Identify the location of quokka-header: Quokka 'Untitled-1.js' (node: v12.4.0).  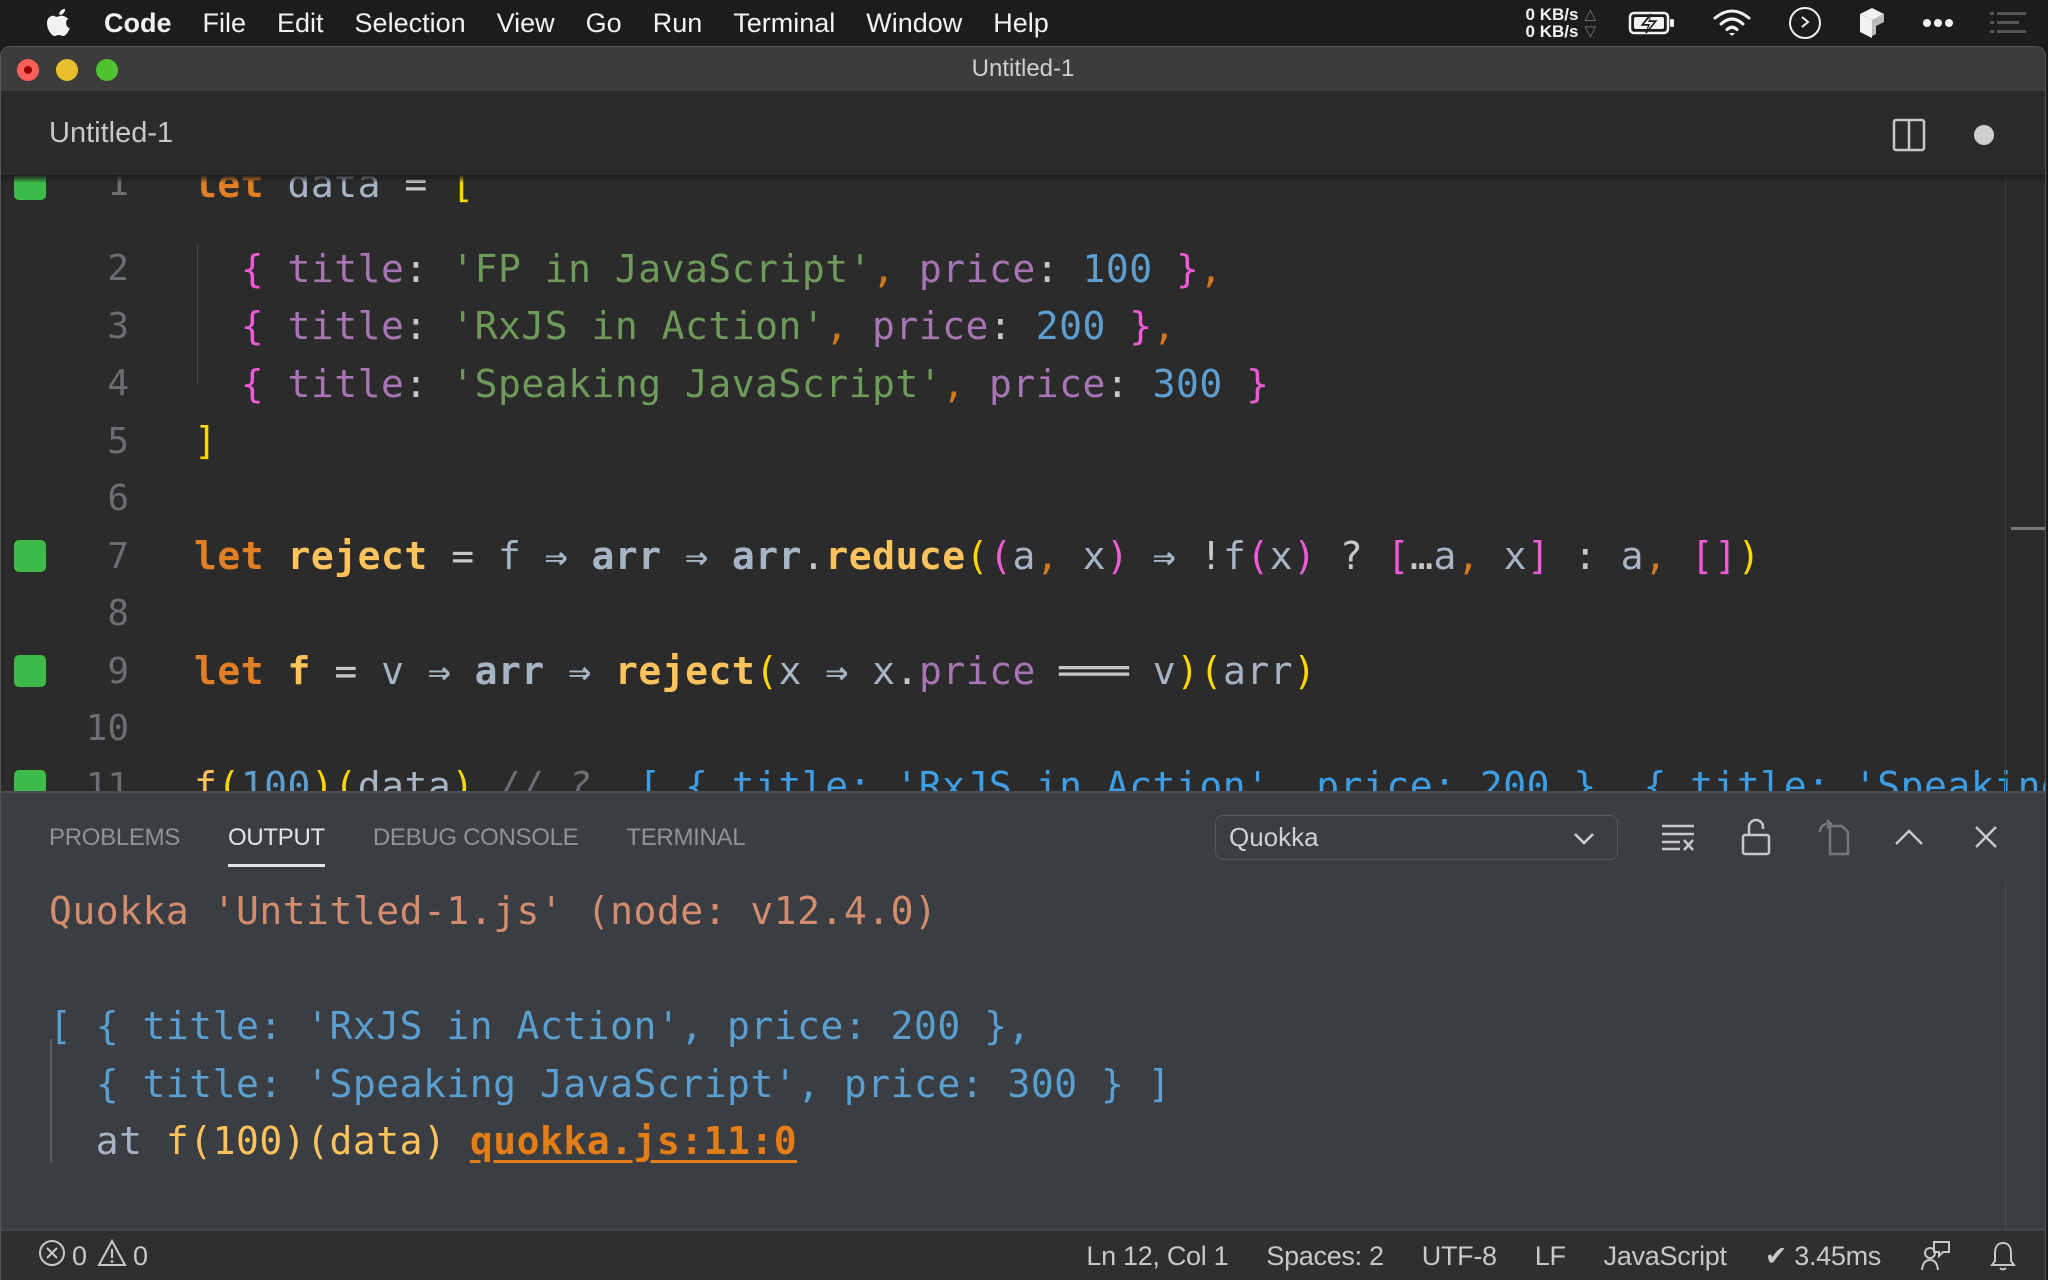
(493, 911).